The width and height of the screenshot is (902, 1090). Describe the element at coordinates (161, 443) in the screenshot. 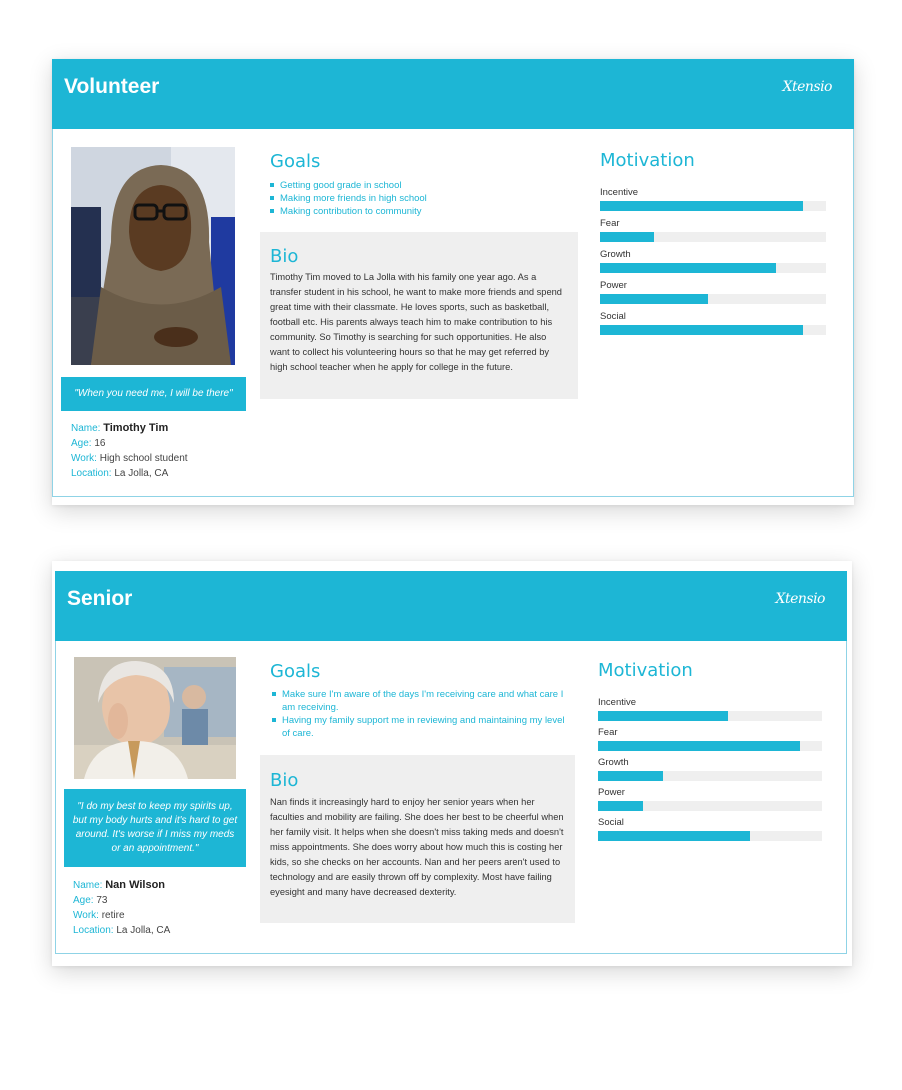

I see `info-age-row: Age: 16` at that location.